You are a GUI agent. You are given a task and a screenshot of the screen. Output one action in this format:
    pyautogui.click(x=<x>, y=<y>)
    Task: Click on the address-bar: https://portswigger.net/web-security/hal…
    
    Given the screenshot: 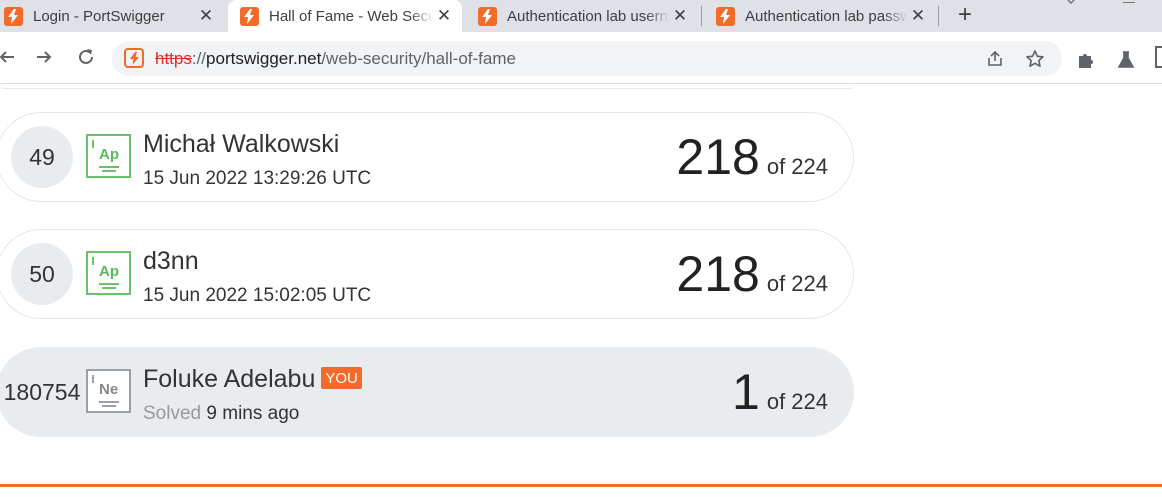 What is the action you would take?
    pyautogui.click(x=587, y=58)
    